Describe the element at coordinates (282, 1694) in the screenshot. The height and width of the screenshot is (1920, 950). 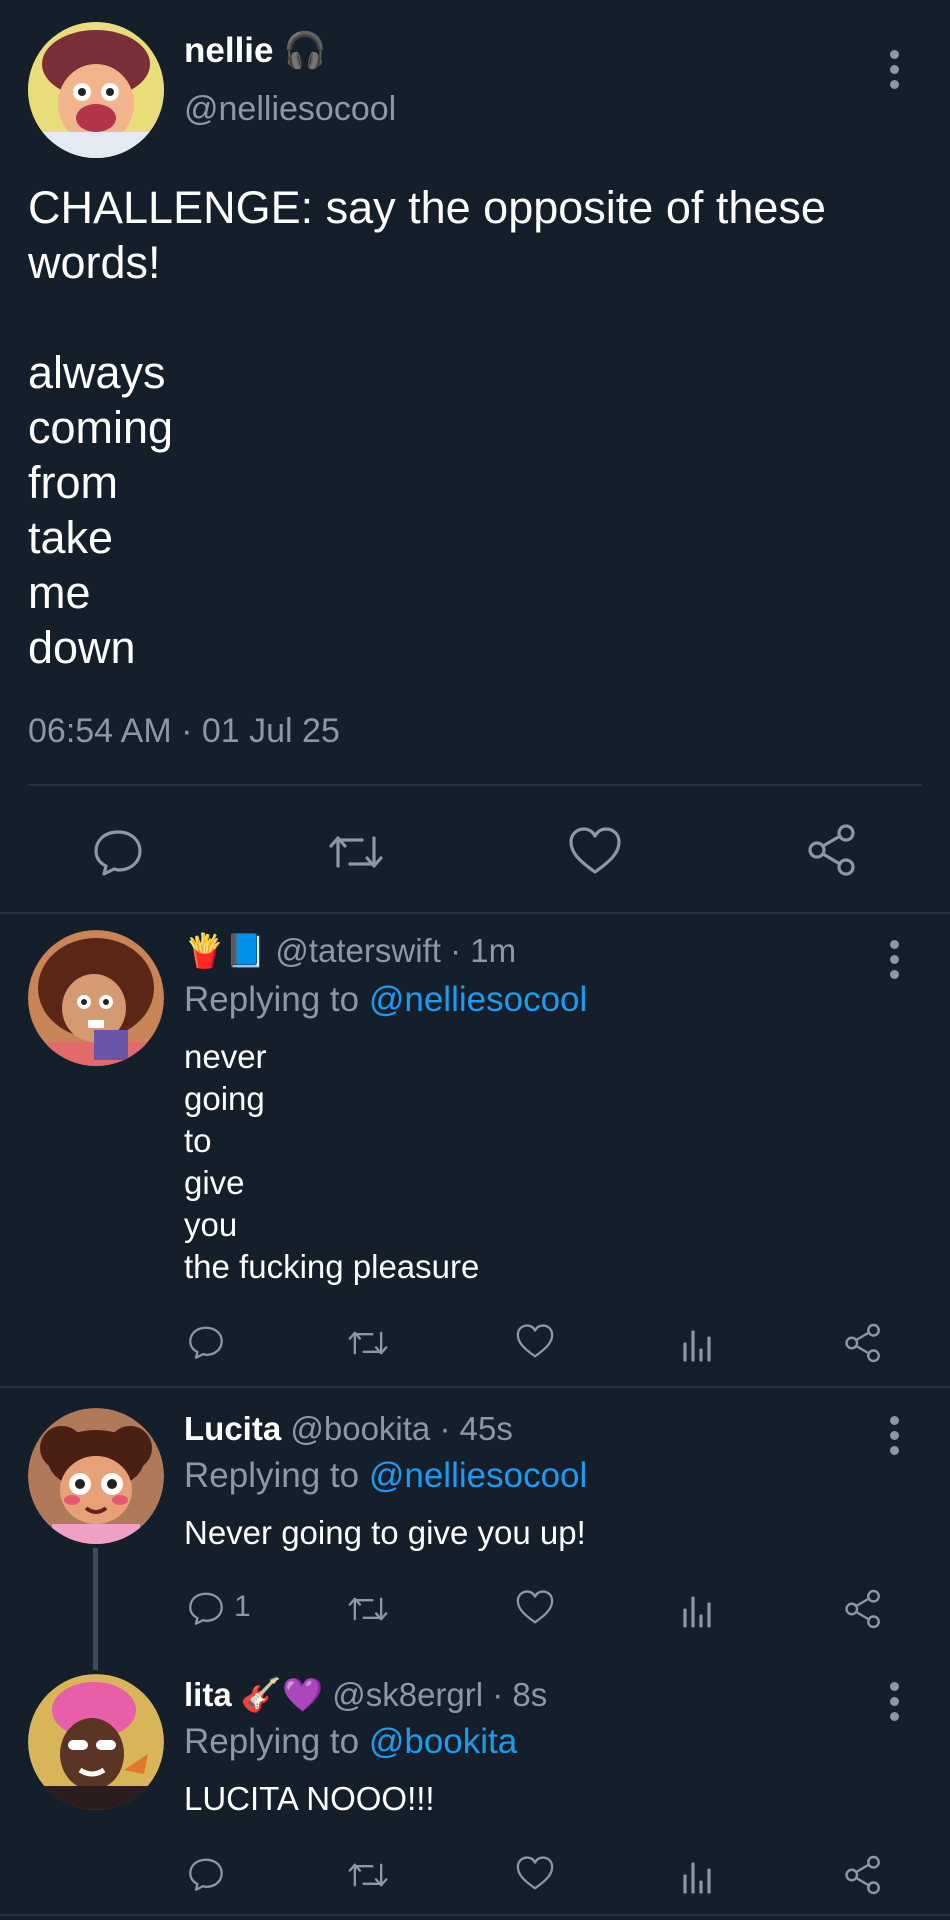
I see `user-emoji: 🎸💜` at that location.